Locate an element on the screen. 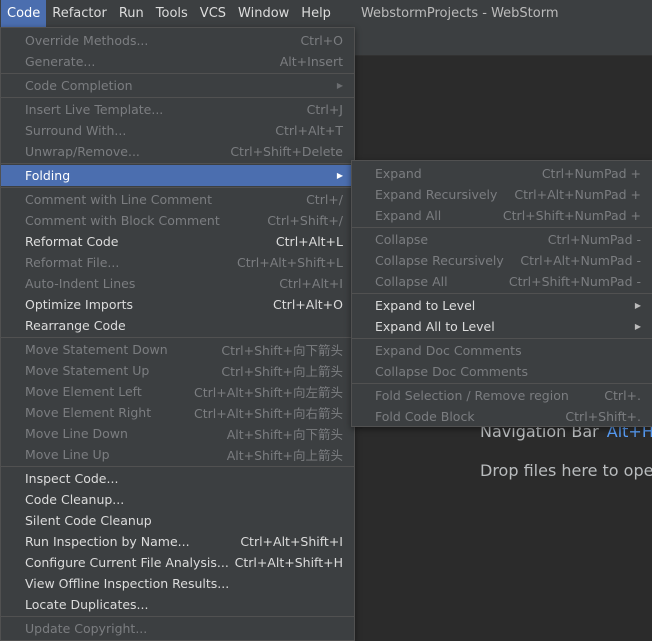  menu-item-fold-selection-remove-region: Fold Selection / Remove region Ctrl+. is located at coordinates (502, 395).